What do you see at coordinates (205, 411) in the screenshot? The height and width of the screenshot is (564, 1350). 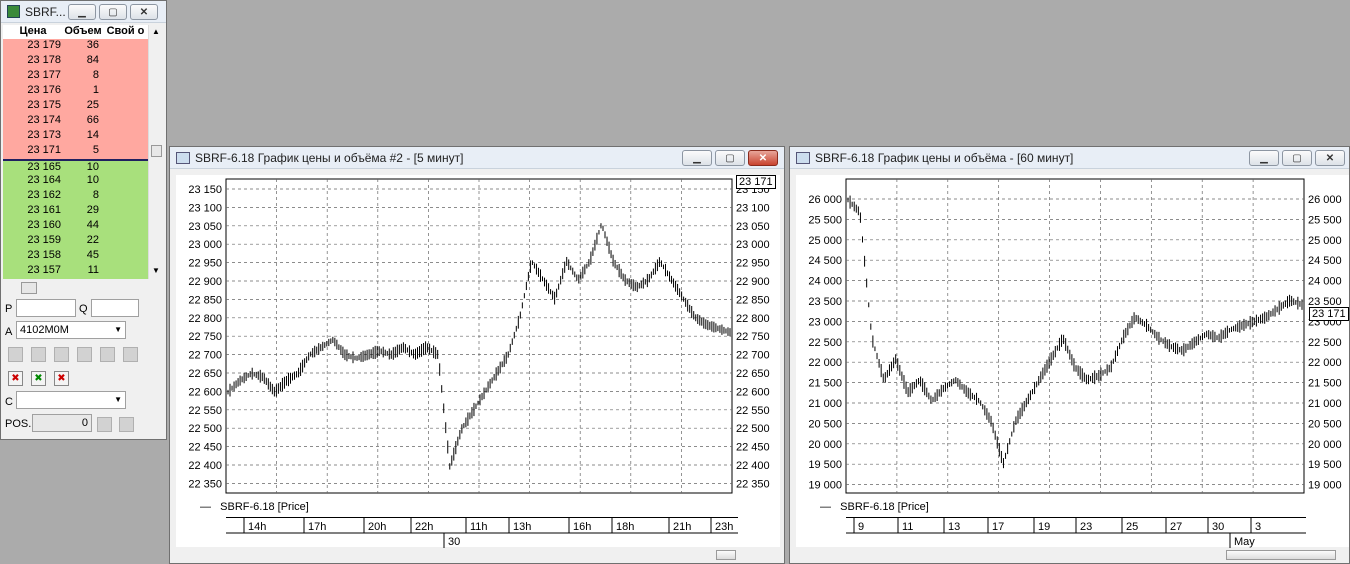 I see `y-tick-left: 22 550` at bounding box center [205, 411].